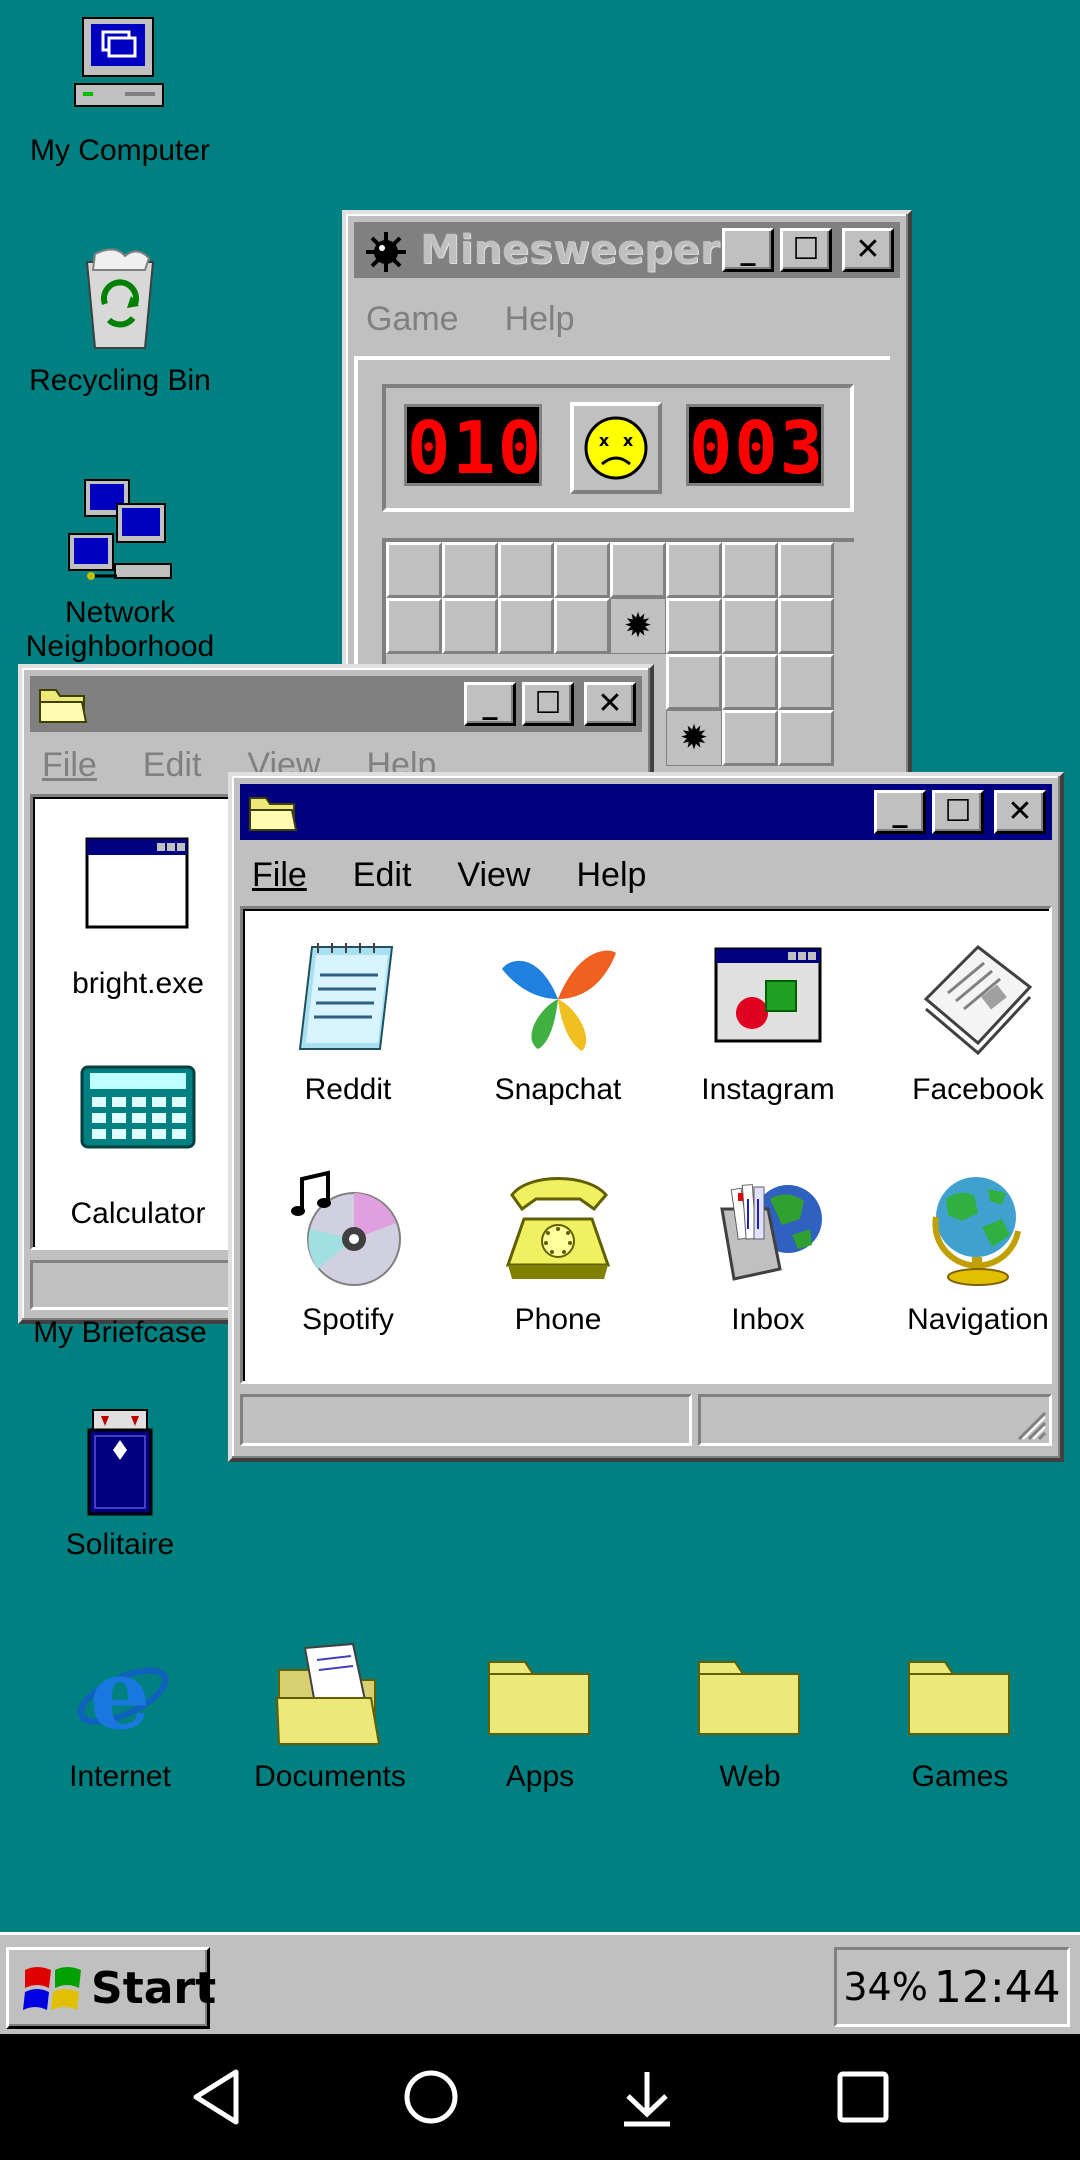 The height and width of the screenshot is (2160, 1080). I want to click on app-reddit: Reddit, so click(348, 1023).